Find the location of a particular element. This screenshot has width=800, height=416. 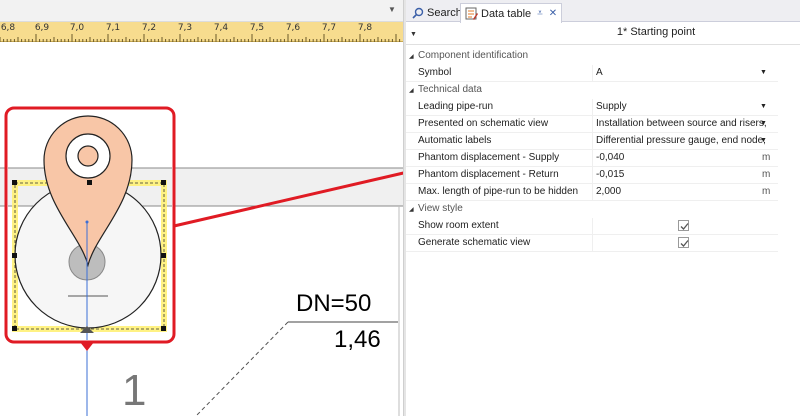

ruler-tick-label: 7,5 is located at coordinates (257, 28).